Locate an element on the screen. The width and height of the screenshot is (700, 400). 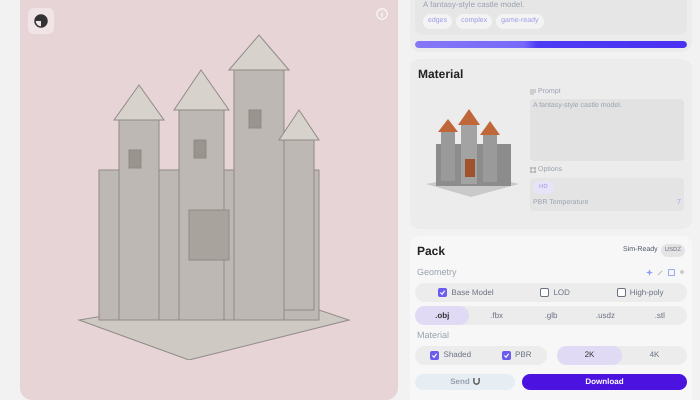
send-button: Send is located at coordinates (465, 382).